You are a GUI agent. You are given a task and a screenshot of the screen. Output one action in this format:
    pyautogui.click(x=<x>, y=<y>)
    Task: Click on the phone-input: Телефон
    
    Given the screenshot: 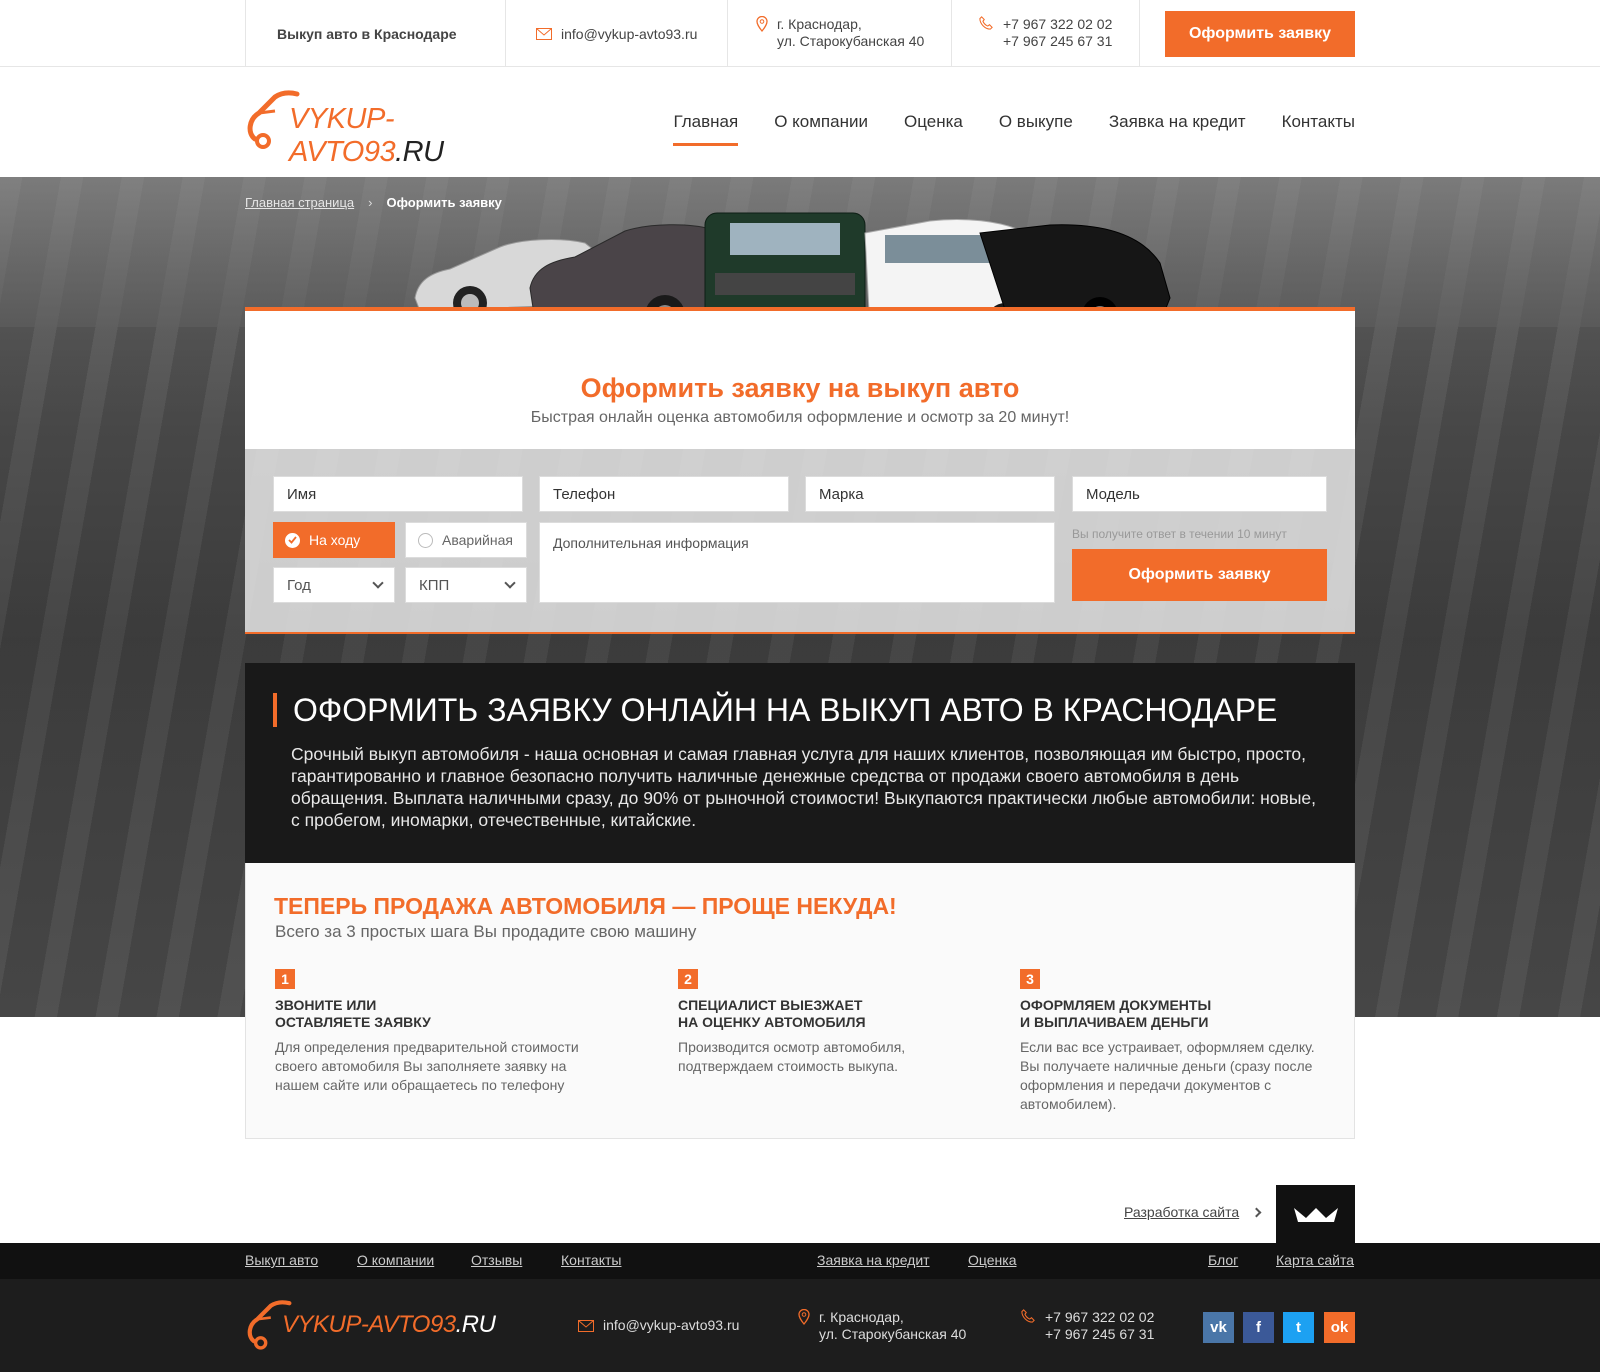 What is the action you would take?
    pyautogui.click(x=664, y=494)
    